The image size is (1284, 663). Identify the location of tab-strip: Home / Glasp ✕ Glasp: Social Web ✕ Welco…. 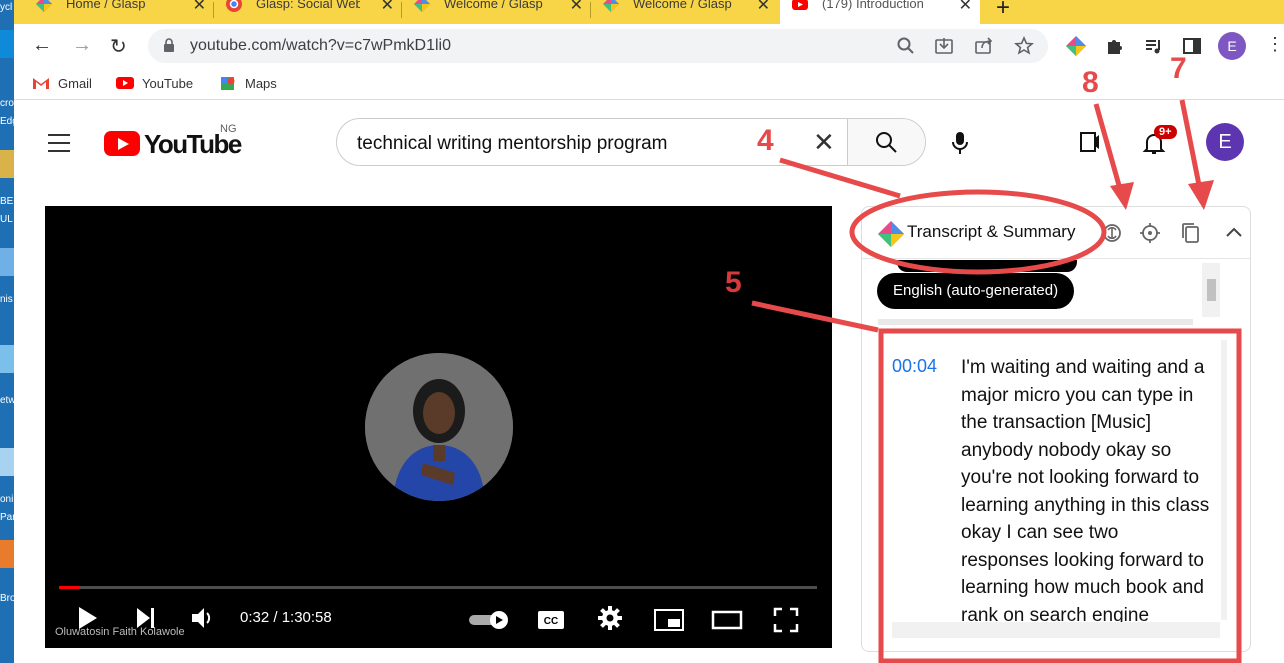
(649, 12).